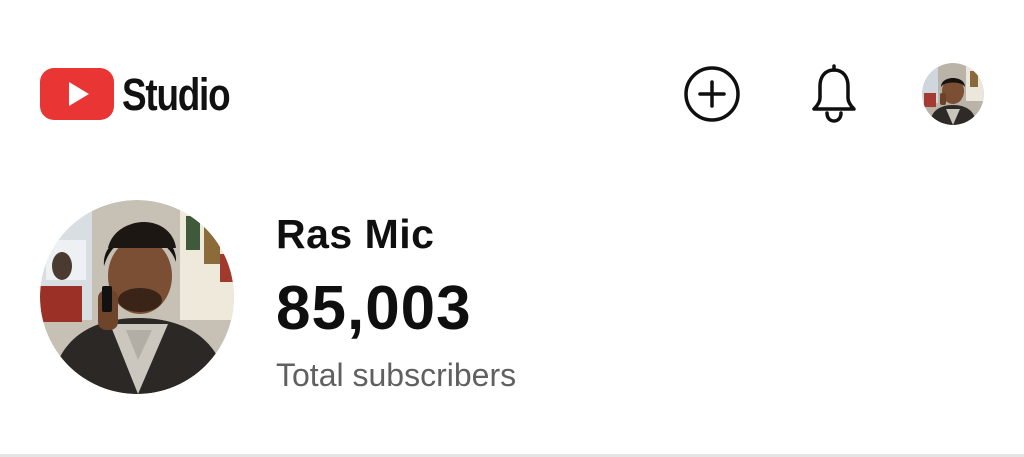 This screenshot has height=457, width=1024. I want to click on channel-name: Ras Mic, so click(396, 234).